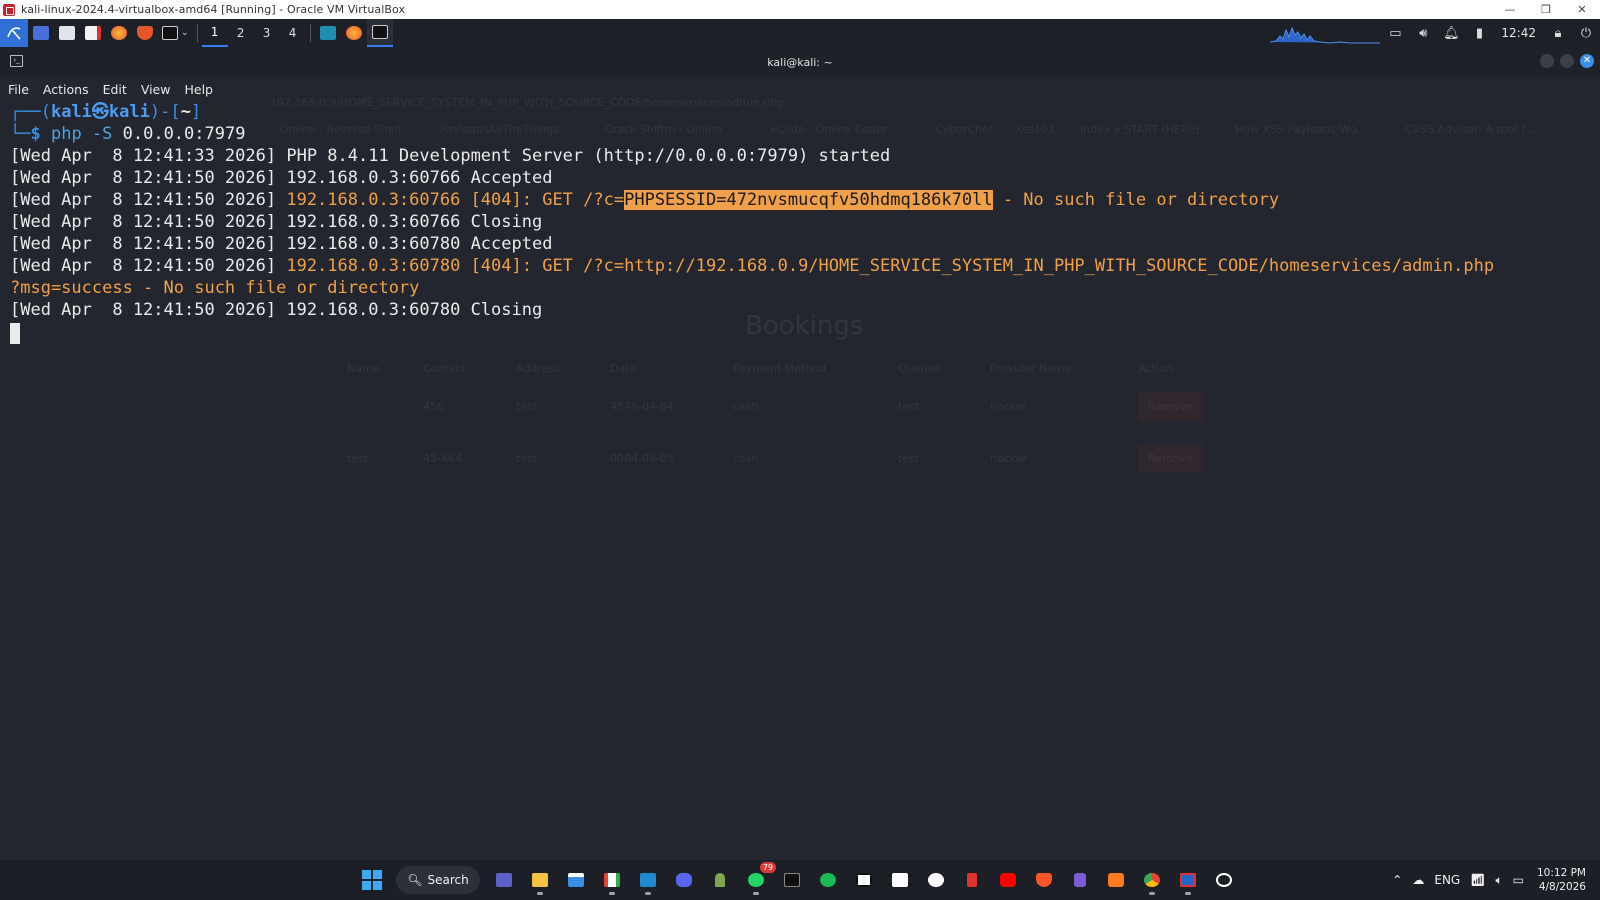  What do you see at coordinates (576, 880) in the screenshot?
I see `microsoft-store-icon` at bounding box center [576, 880].